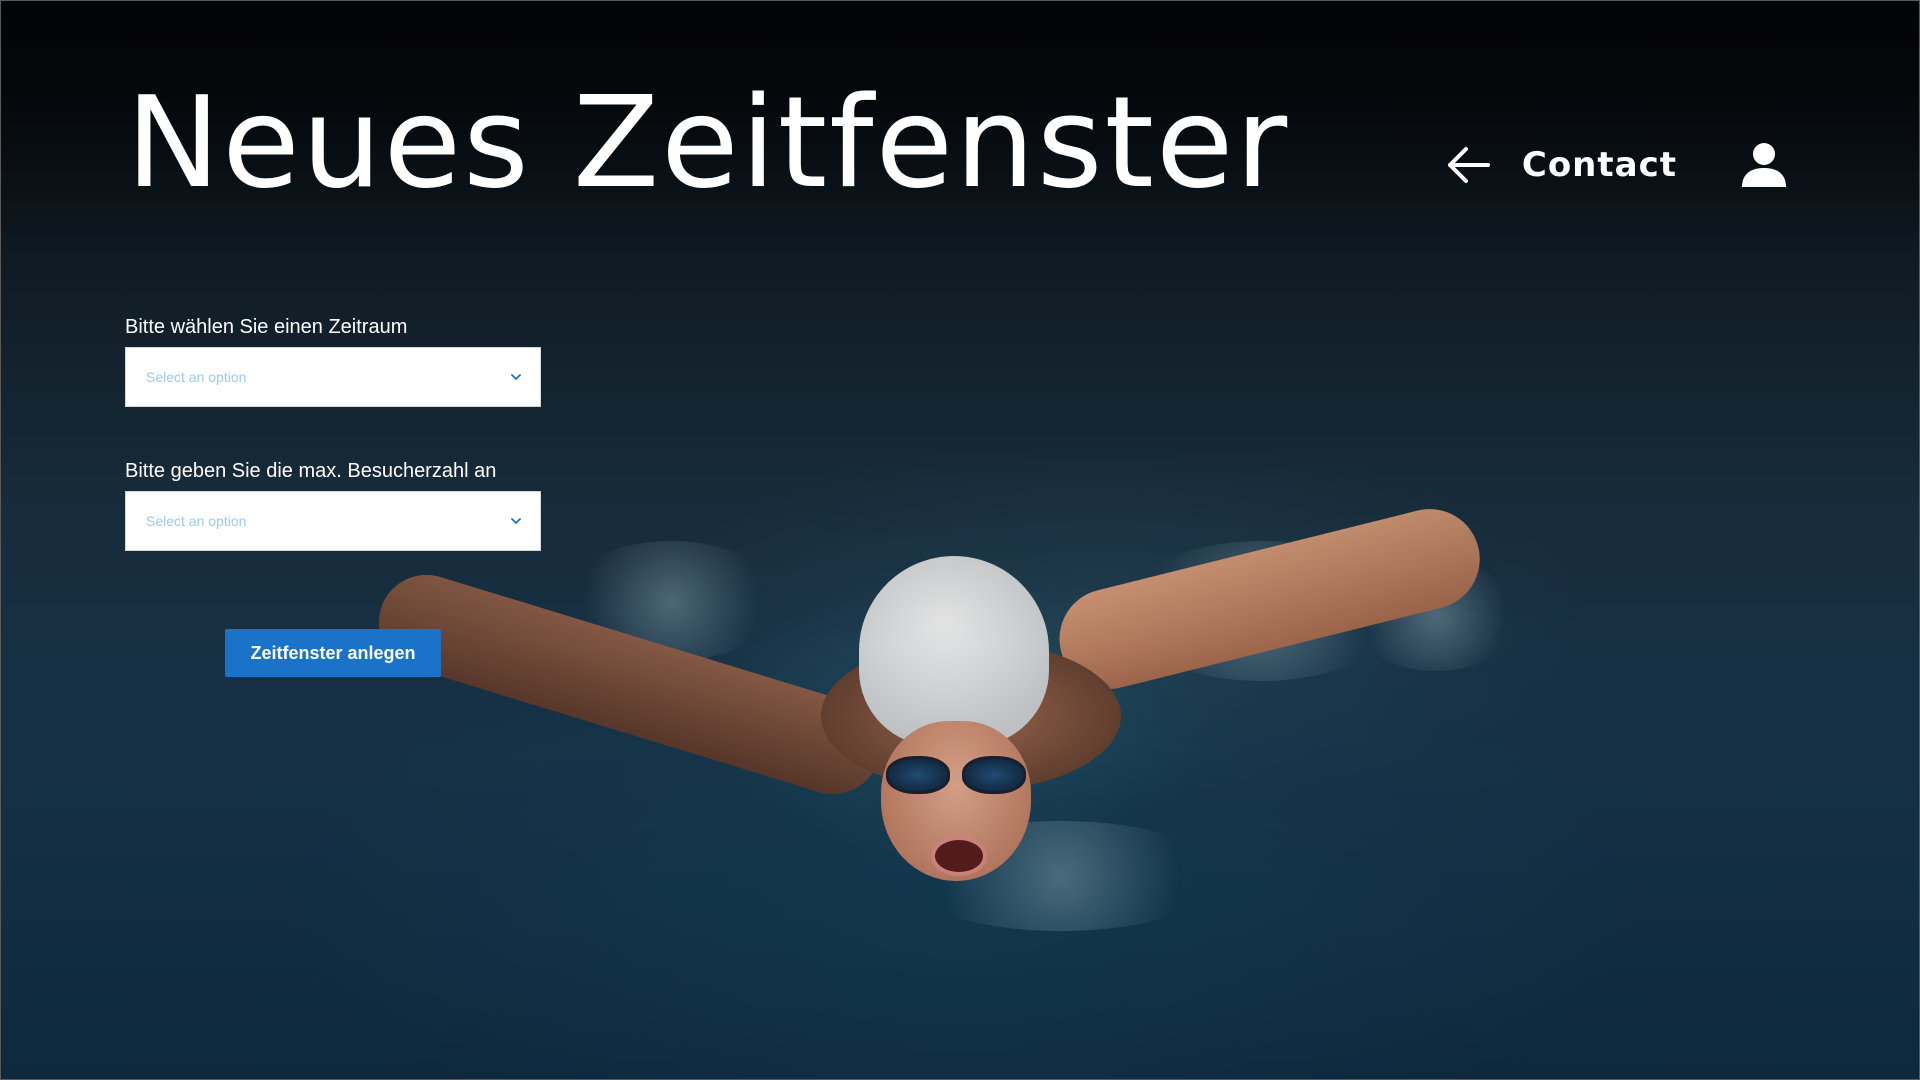  What do you see at coordinates (196, 521) in the screenshot?
I see `max-visitors-select-placeholder: Select an option` at bounding box center [196, 521].